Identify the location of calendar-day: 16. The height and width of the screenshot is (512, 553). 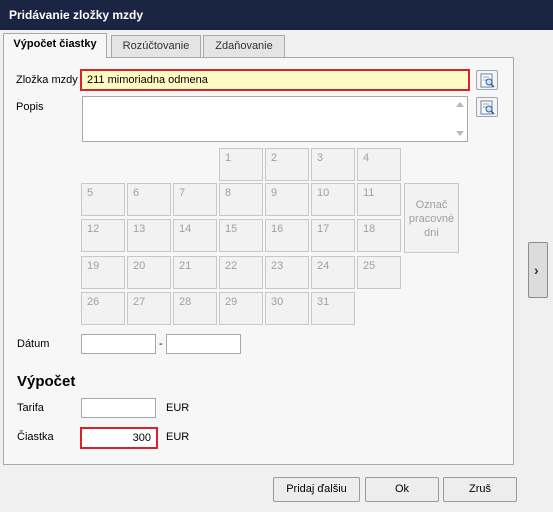
(287, 235).